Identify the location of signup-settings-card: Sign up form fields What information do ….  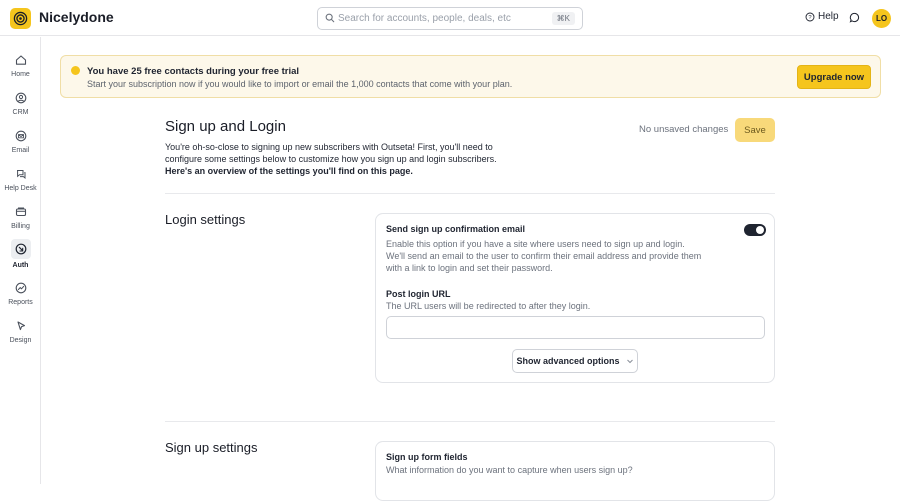
(575, 471).